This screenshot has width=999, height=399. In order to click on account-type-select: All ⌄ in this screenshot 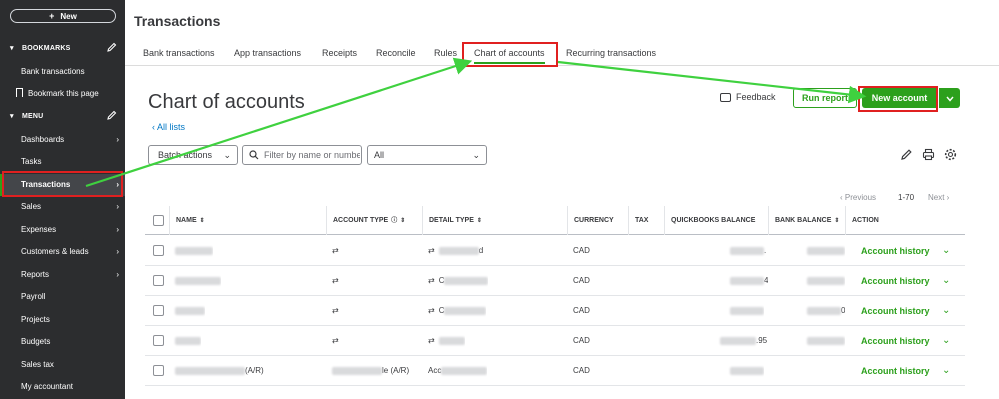, I will do `click(427, 155)`.